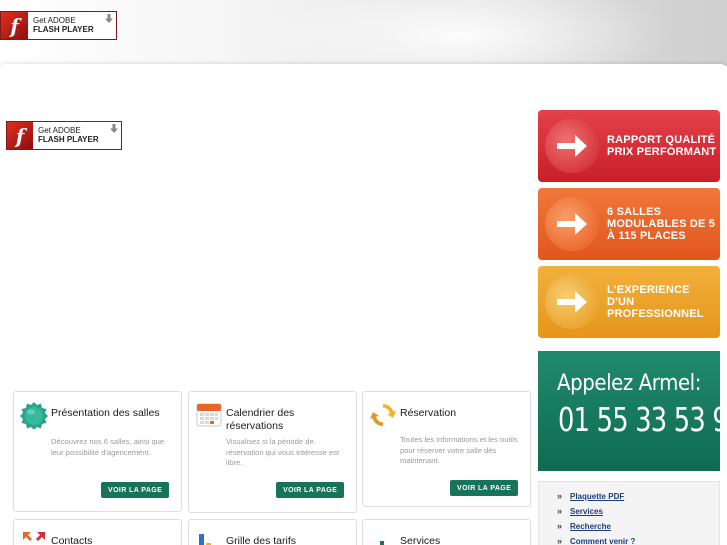  I want to click on refresh-icon, so click(383, 415).